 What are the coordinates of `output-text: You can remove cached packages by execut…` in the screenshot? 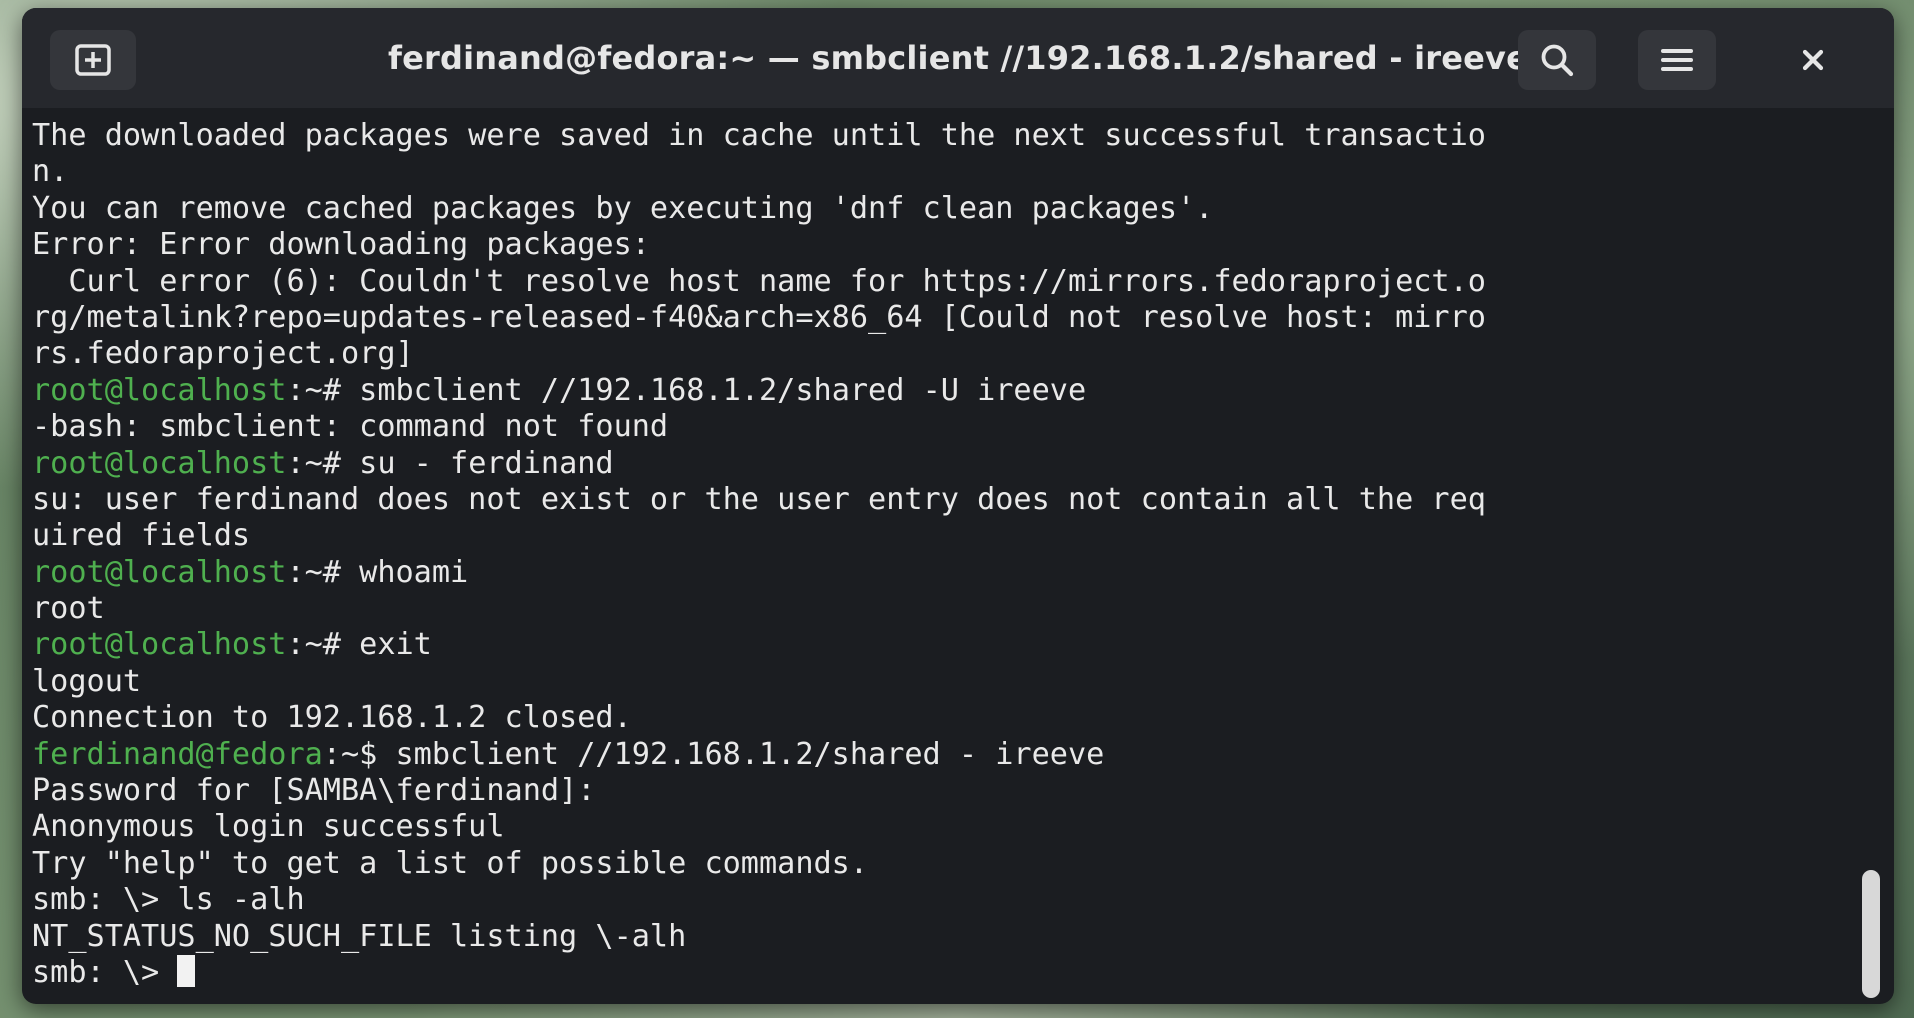 It's located at (623, 208).